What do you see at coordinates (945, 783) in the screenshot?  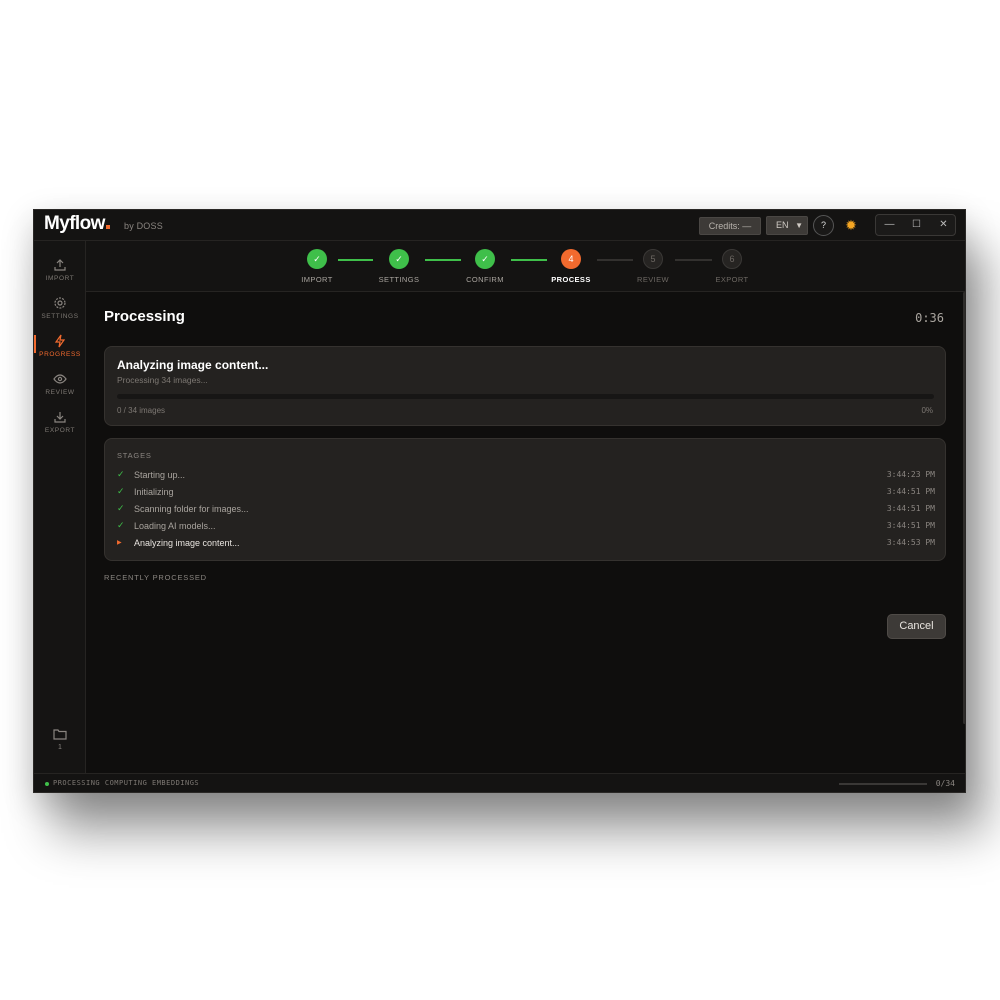 I see `status-count: 0/34` at bounding box center [945, 783].